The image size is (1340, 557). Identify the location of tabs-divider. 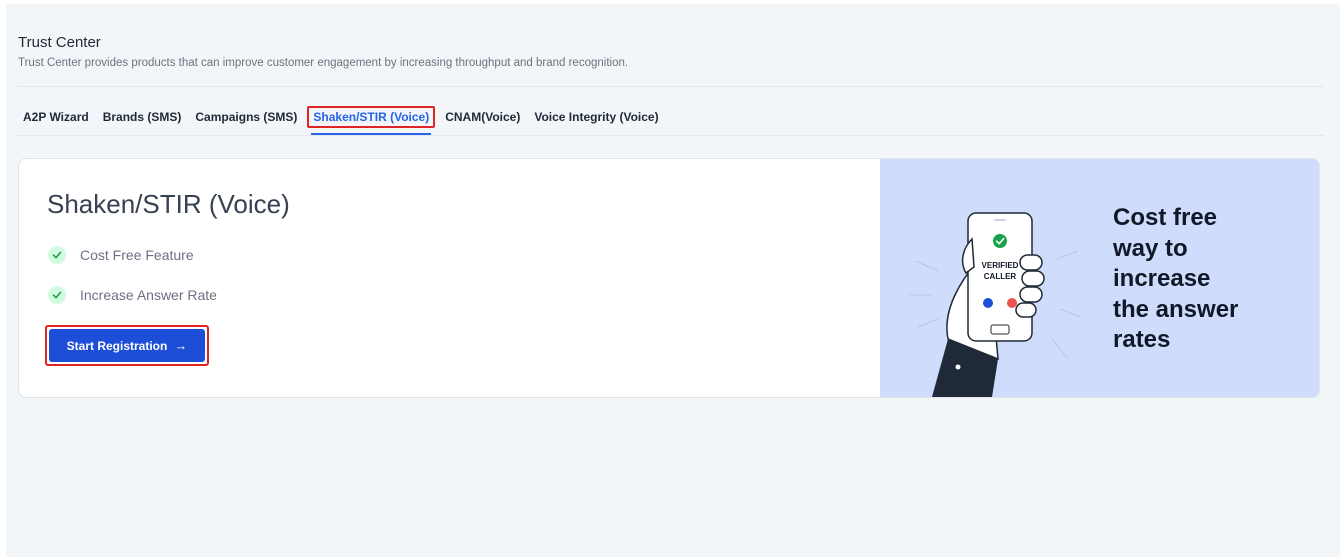
(671, 135).